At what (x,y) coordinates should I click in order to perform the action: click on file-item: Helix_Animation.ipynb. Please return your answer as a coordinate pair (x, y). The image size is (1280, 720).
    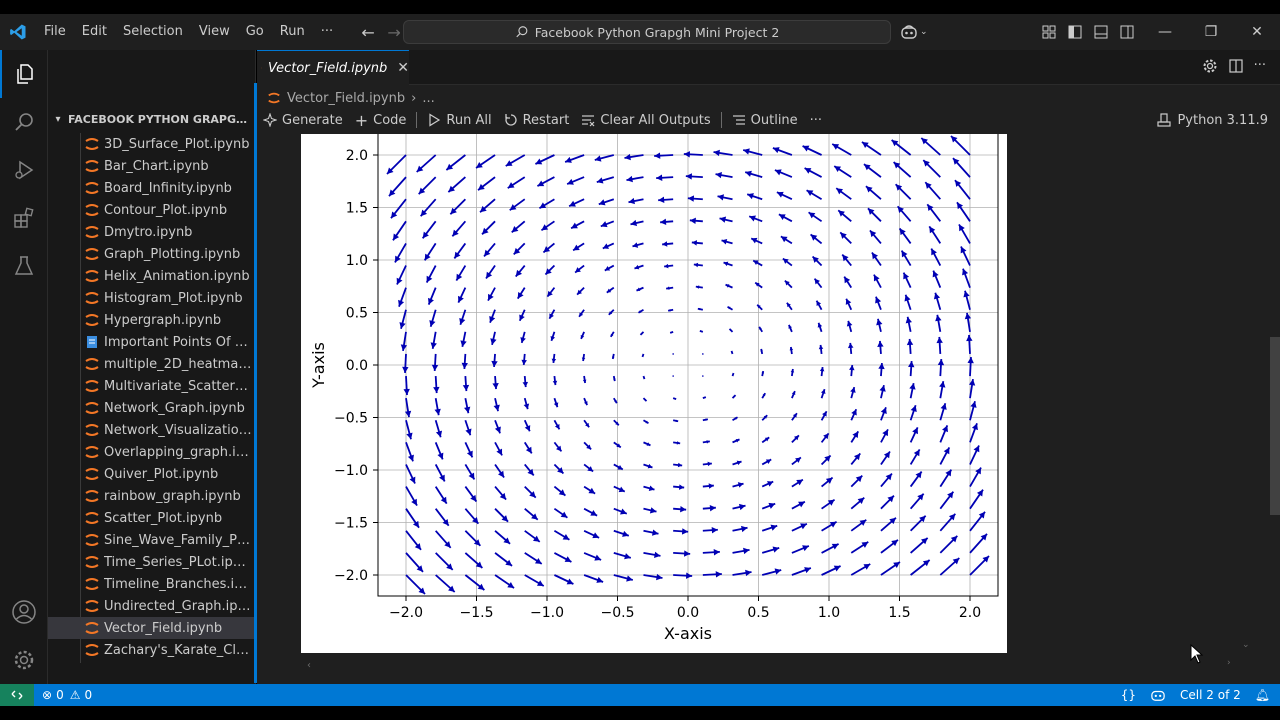
    Looking at the image, I should click on (151, 276).